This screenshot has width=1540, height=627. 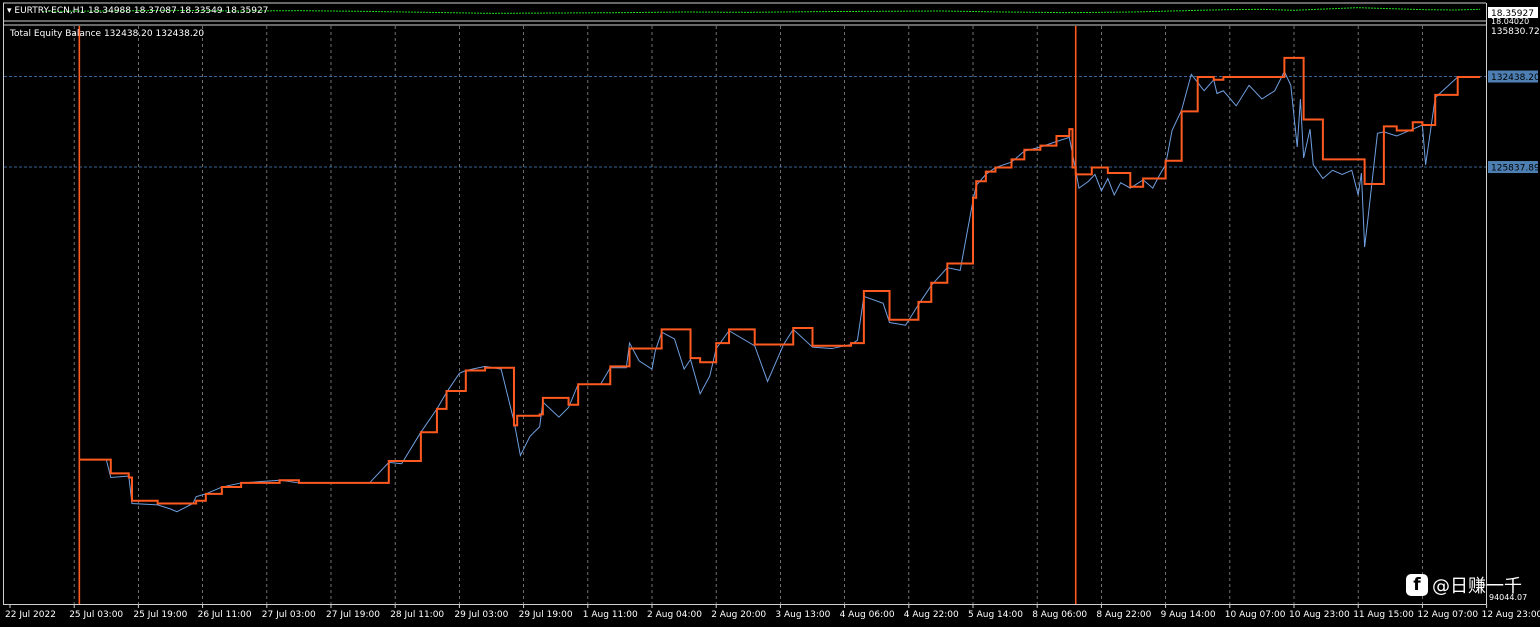 What do you see at coordinates (802, 615) in the screenshot?
I see `x-tick-label-12: 3 Aug 13:00` at bounding box center [802, 615].